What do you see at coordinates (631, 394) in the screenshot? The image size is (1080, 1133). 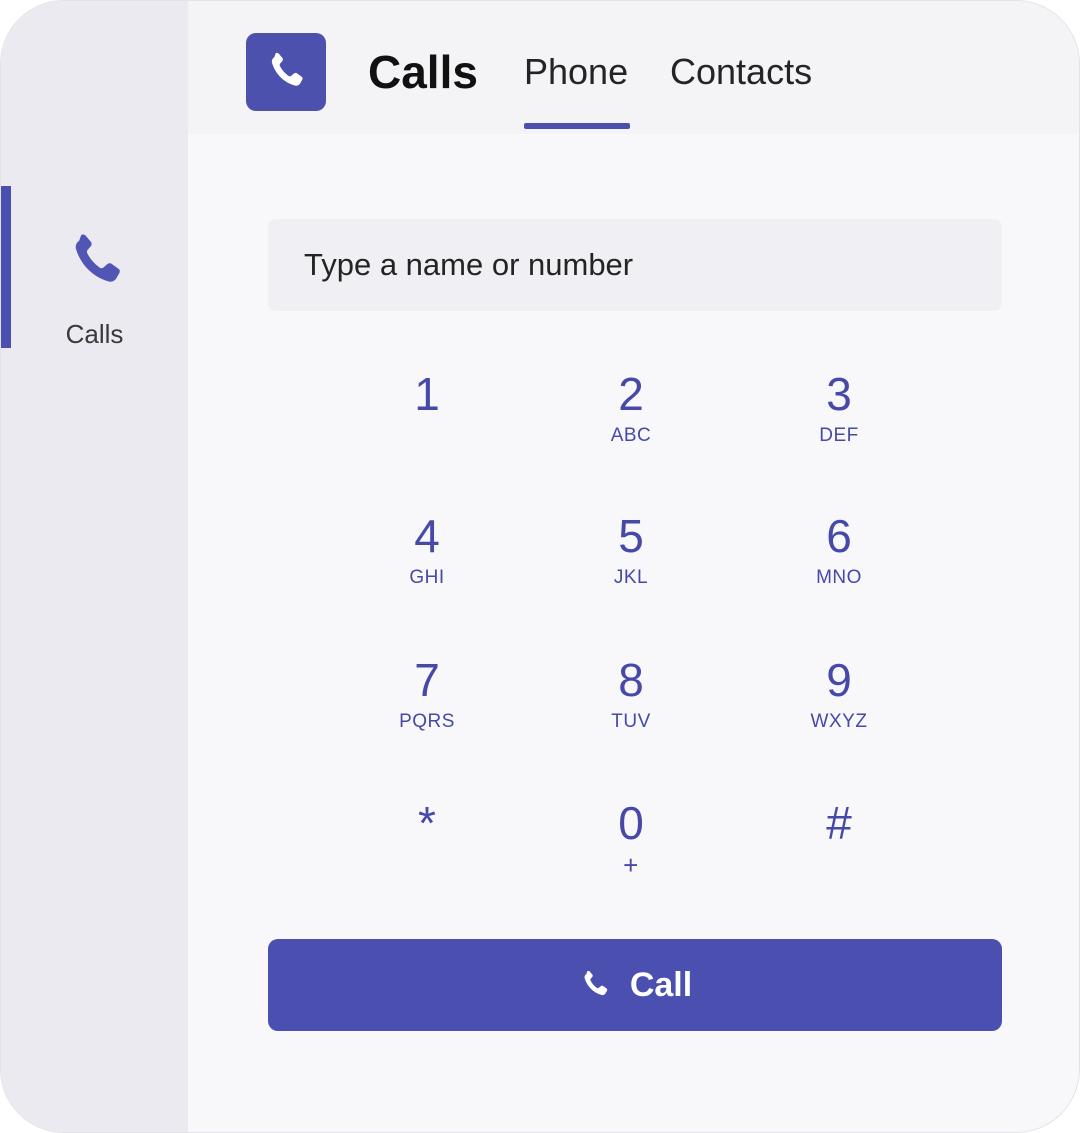 I see `dial-key-digit: 2` at bounding box center [631, 394].